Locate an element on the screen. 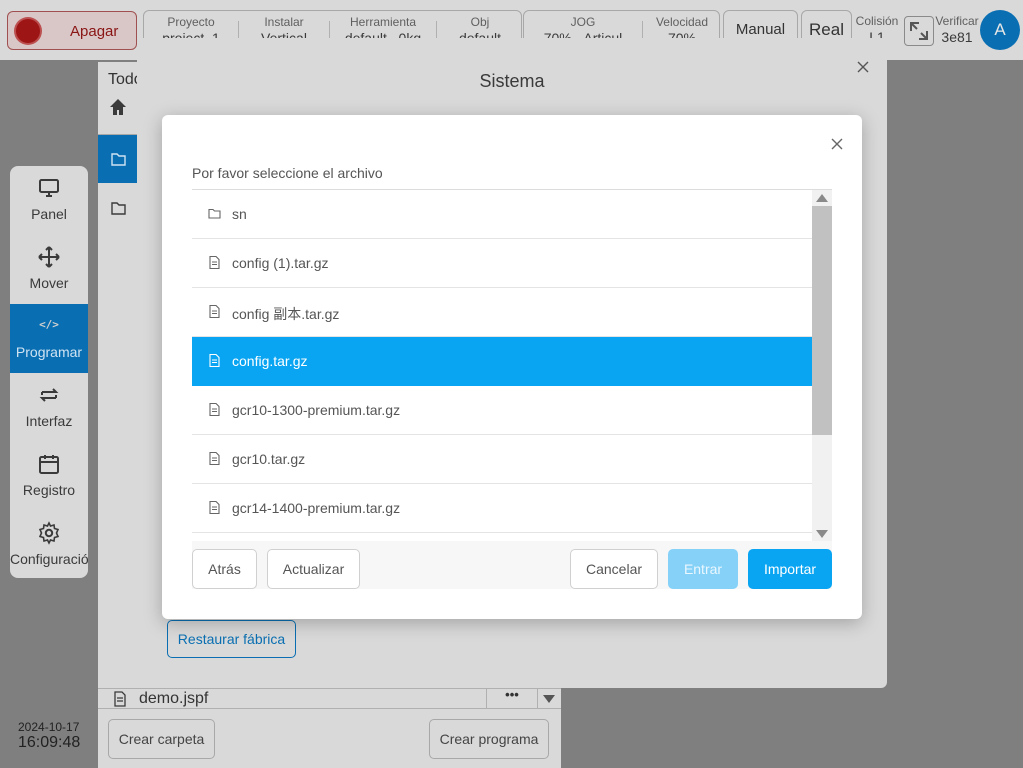 Image resolution: width=1023 pixels, height=768 pixels. swap-arrows-icon is located at coordinates (49, 395).